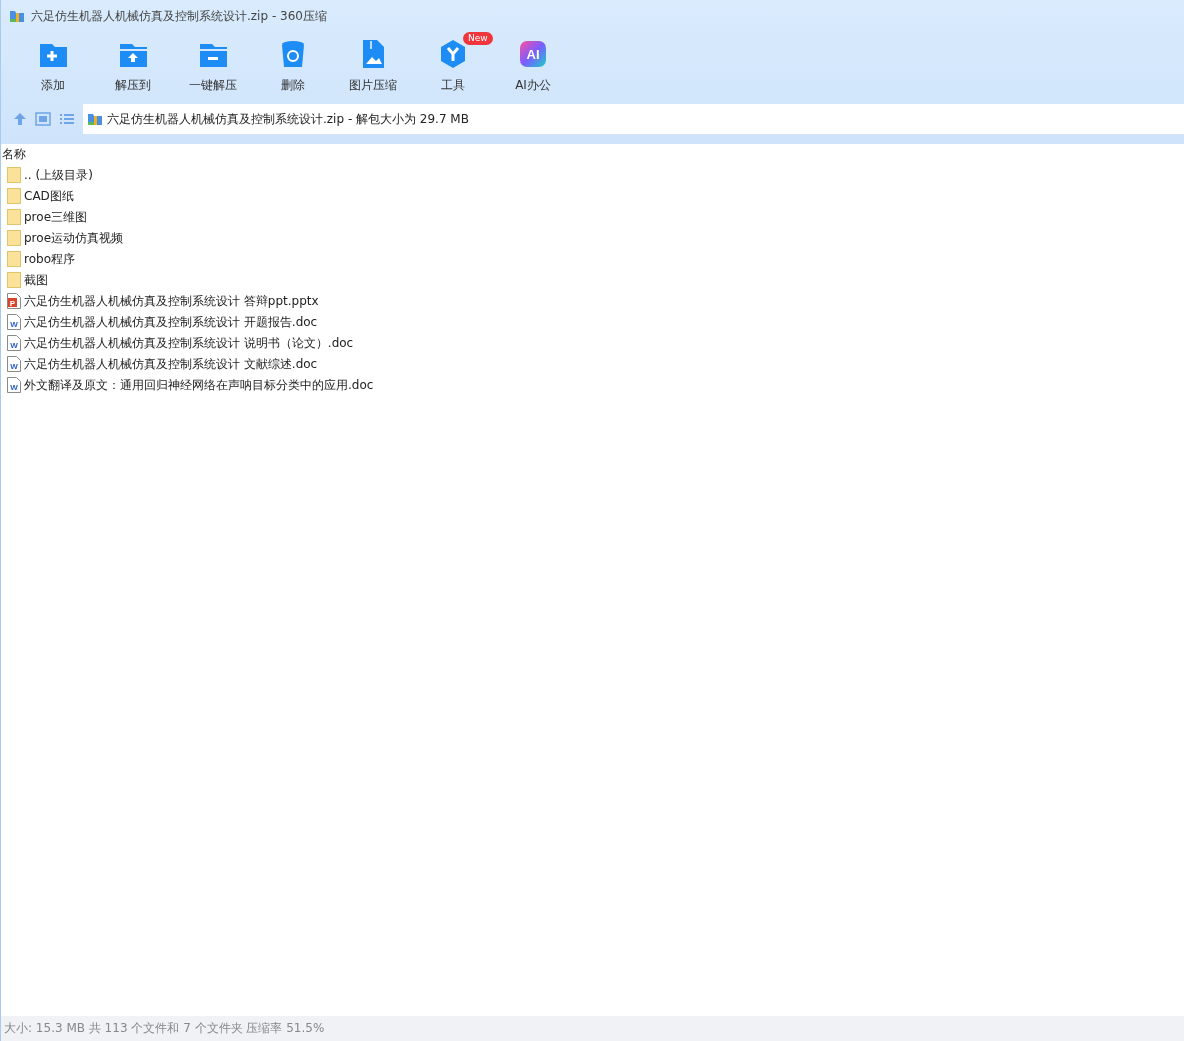 The height and width of the screenshot is (1041, 1184). I want to click on file-name: robo程序, so click(49, 258).